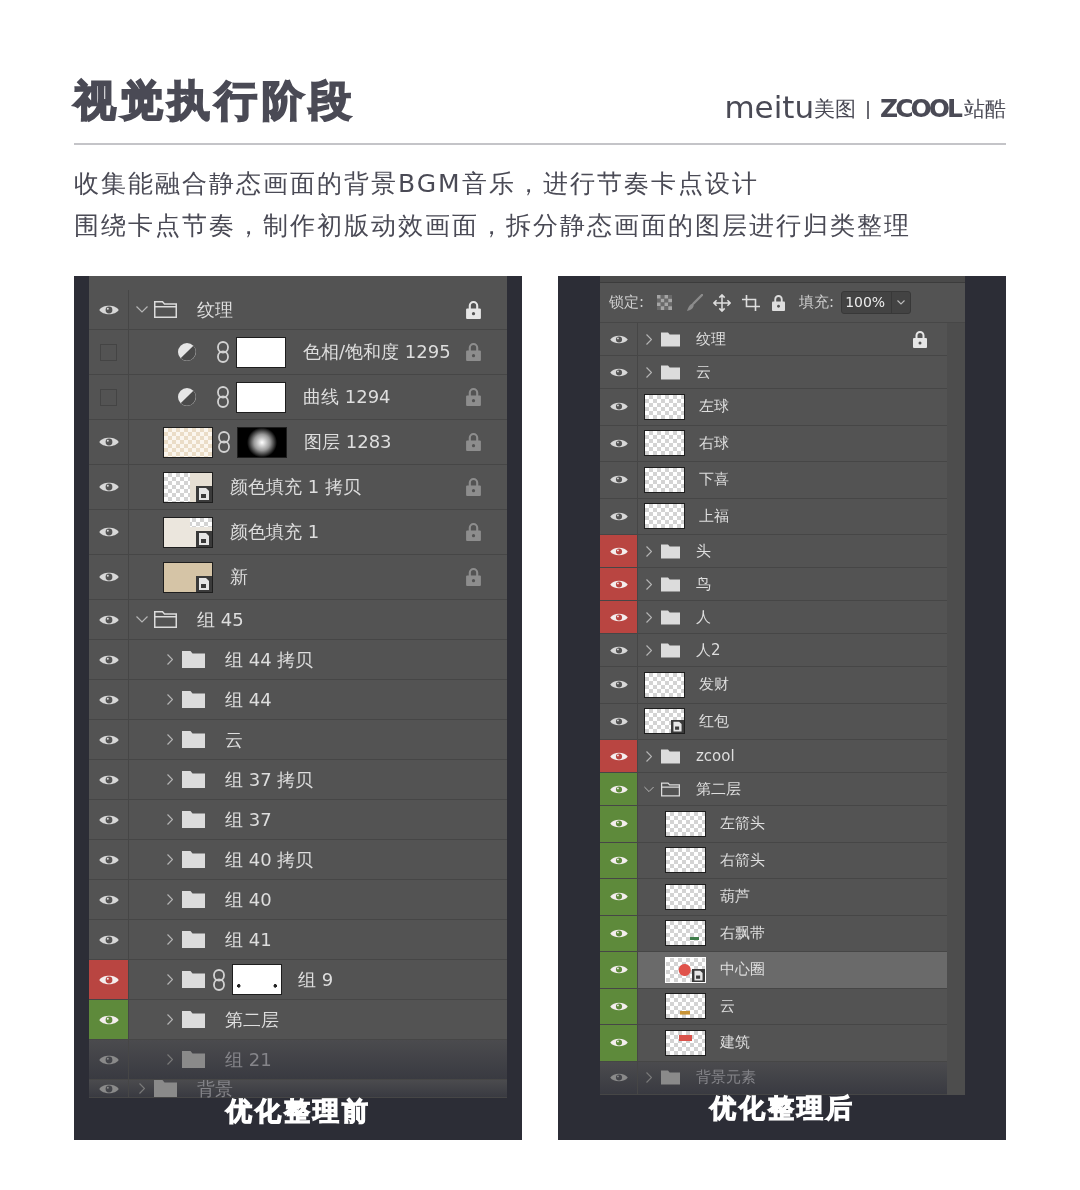  Describe the element at coordinates (298, 820) in the screenshot. I see `layer-row: 组 37` at that location.